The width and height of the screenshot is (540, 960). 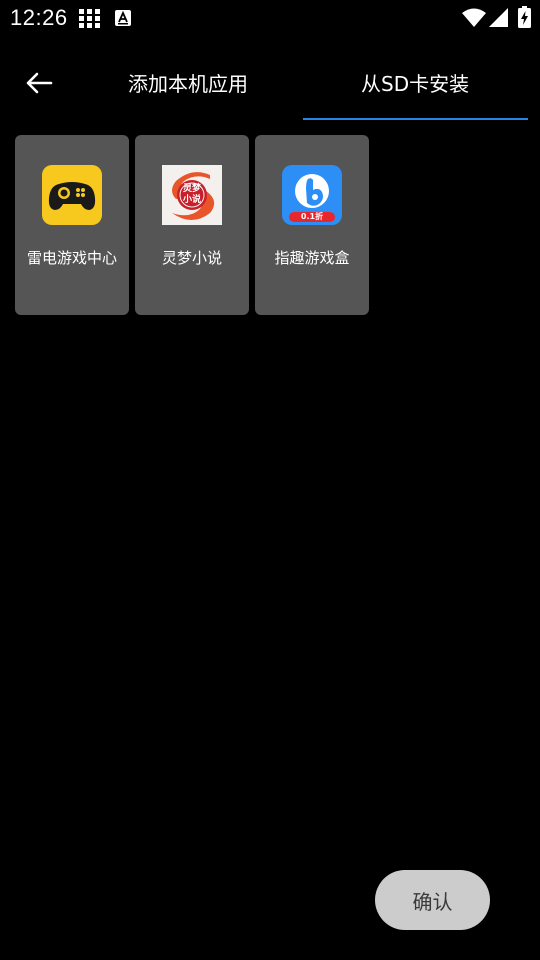 I want to click on discount-badge: 0.1折, so click(x=312, y=216).